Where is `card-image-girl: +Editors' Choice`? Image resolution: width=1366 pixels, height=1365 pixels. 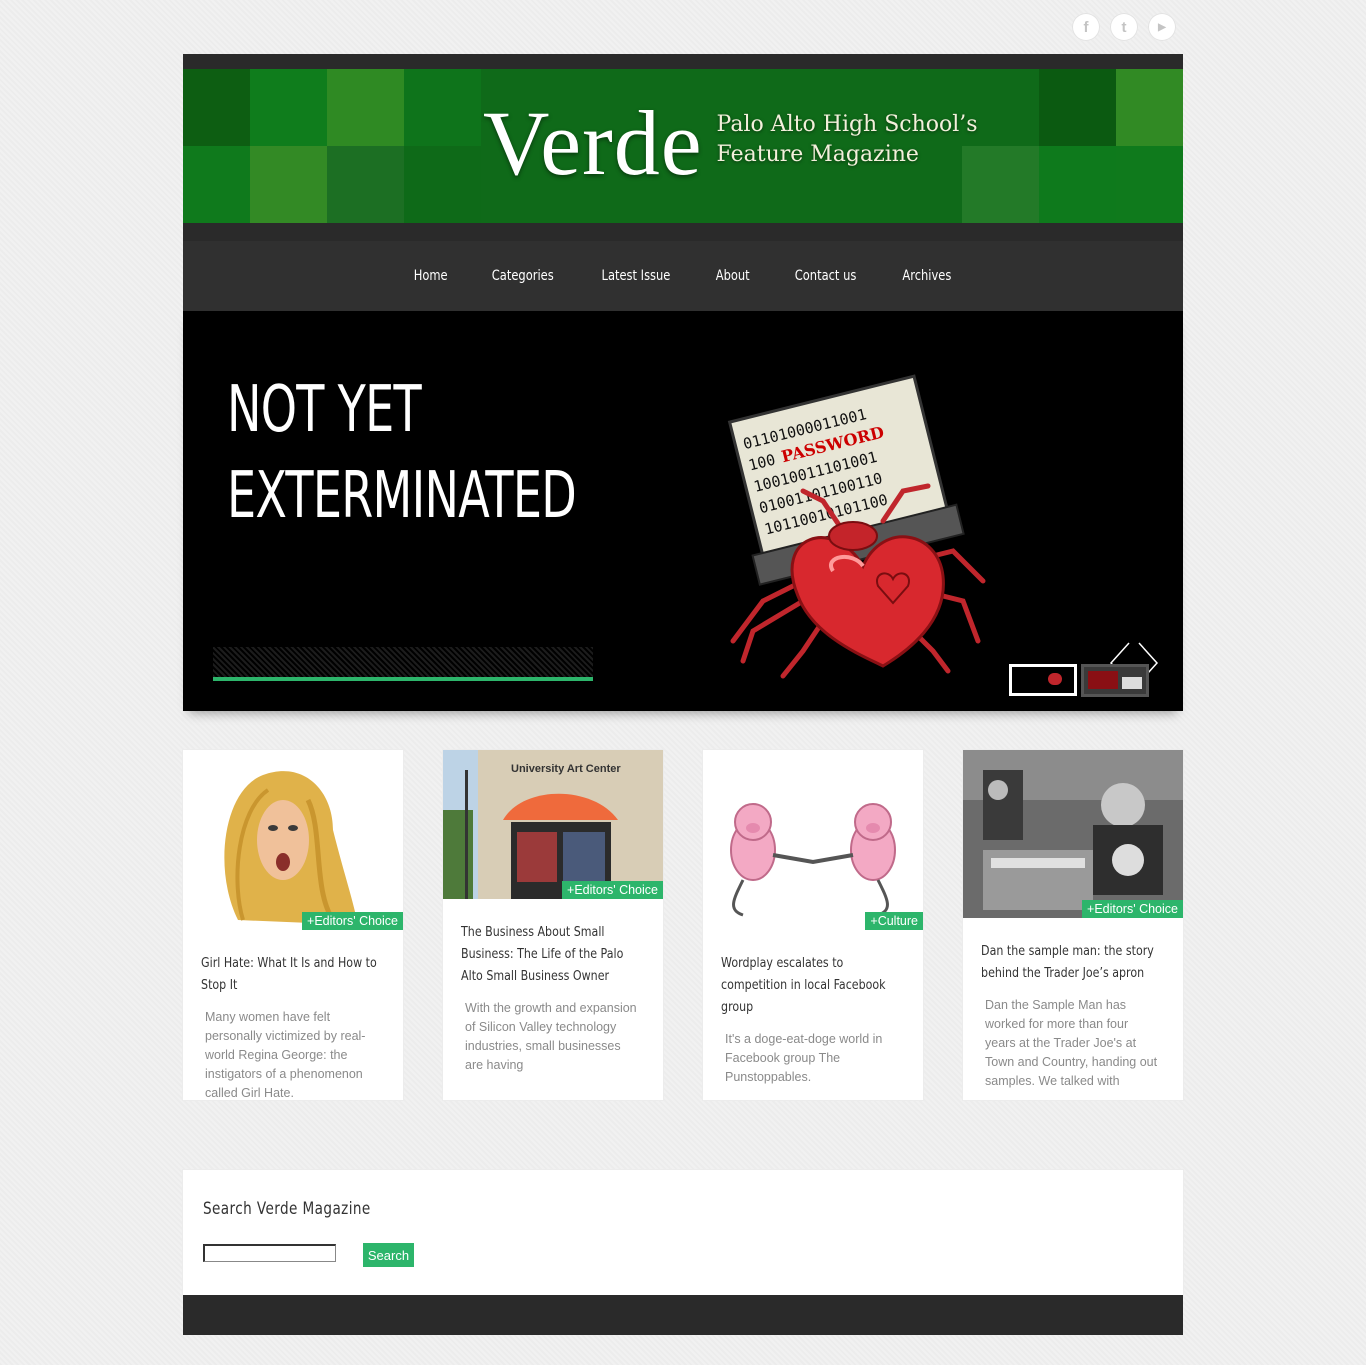 card-image-girl: +Editors' Choice is located at coordinates (293, 840).